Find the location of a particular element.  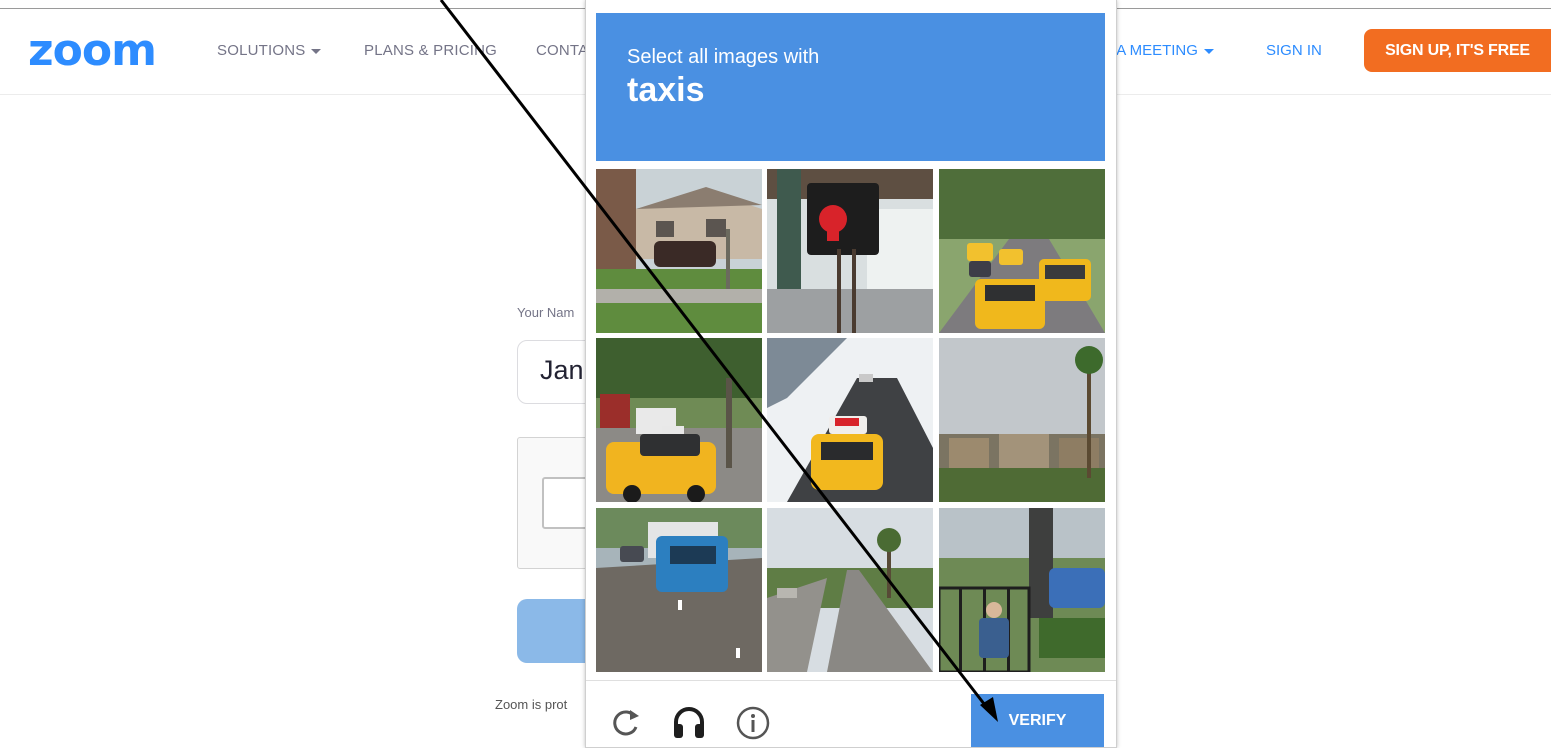

your-name-label: Your Nam is located at coordinates (546, 312).